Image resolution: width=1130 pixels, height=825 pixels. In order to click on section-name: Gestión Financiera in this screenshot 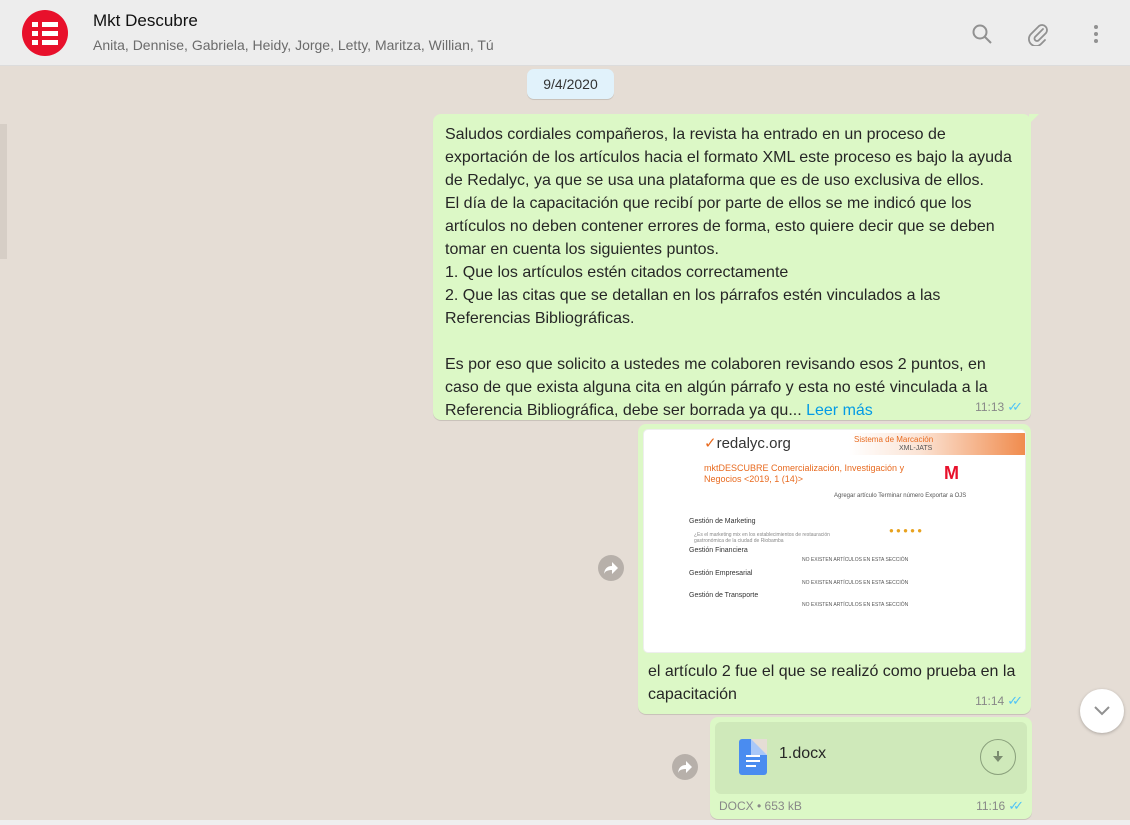, I will do `click(718, 550)`.